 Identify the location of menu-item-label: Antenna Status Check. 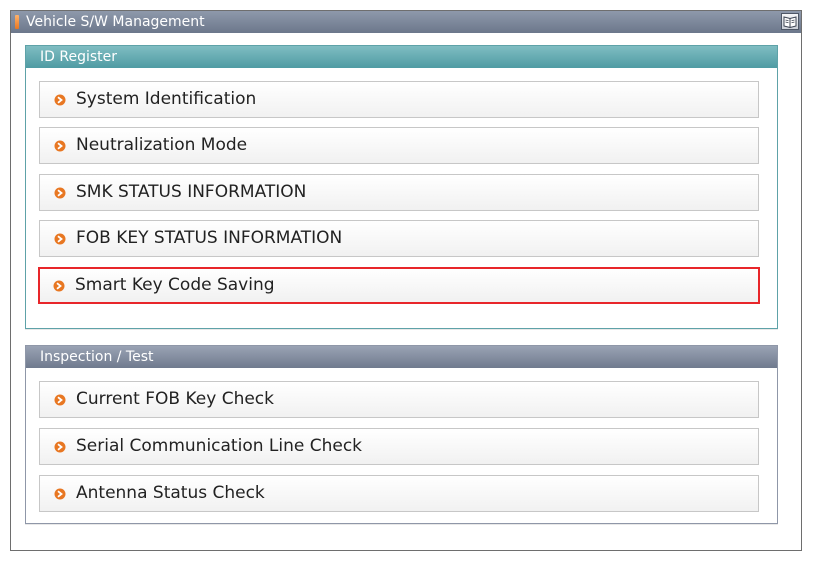
(170, 493).